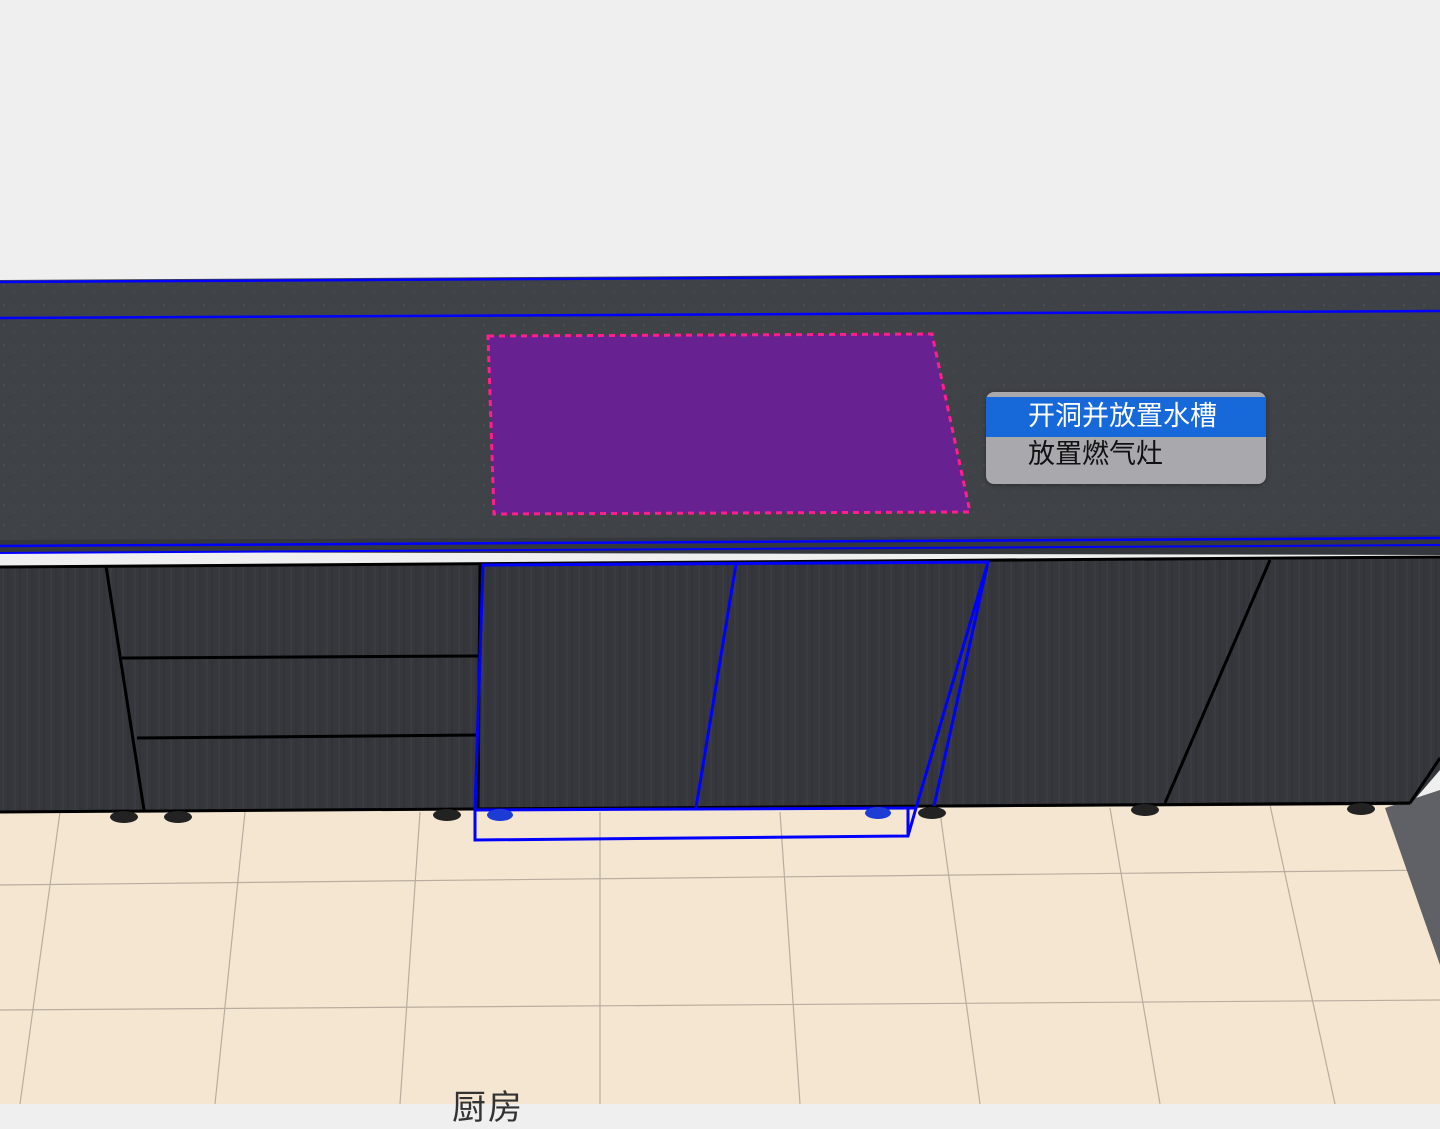 The image size is (1440, 1129). I want to click on menu-item-cut-hole-place-sink: 开洞并放置水槽, so click(1126, 417).